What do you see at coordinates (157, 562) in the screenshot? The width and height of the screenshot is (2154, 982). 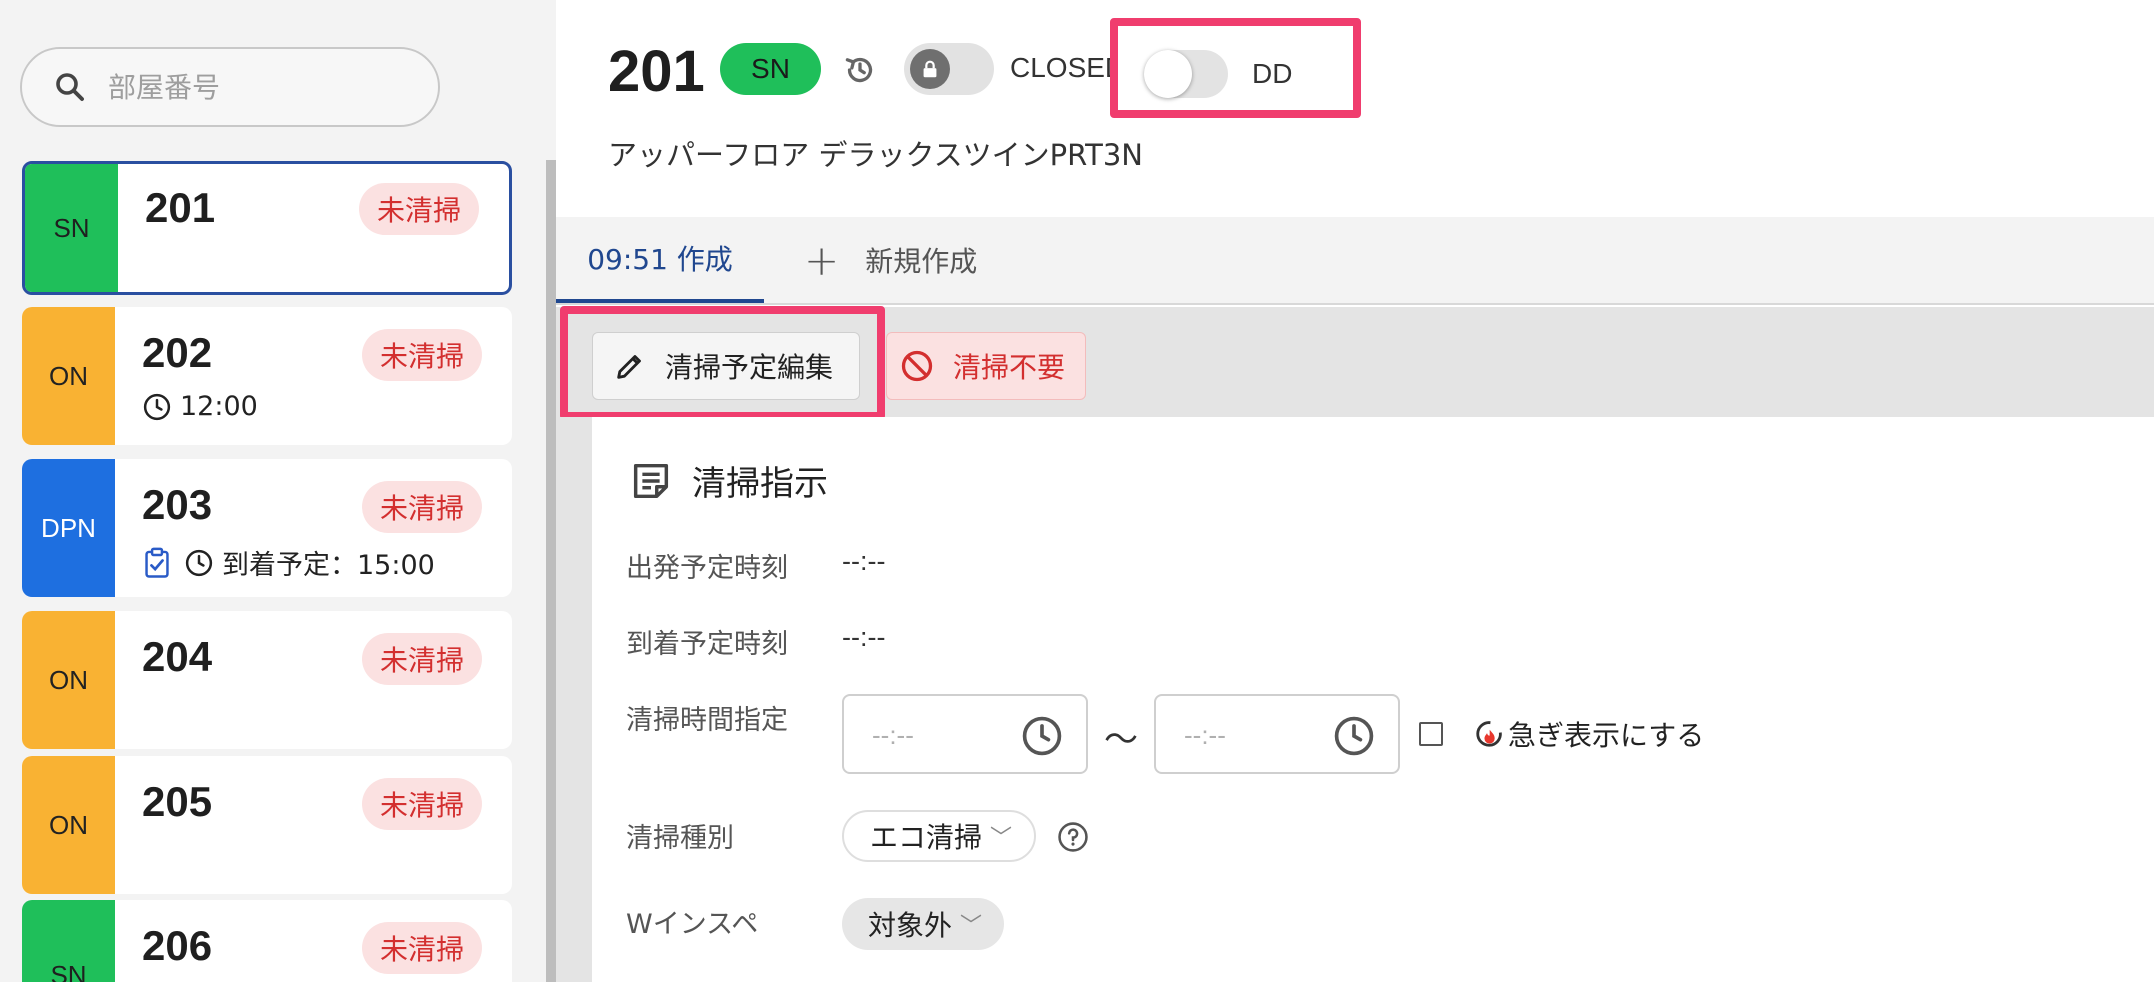 I see `clipboard-check-icon` at bounding box center [157, 562].